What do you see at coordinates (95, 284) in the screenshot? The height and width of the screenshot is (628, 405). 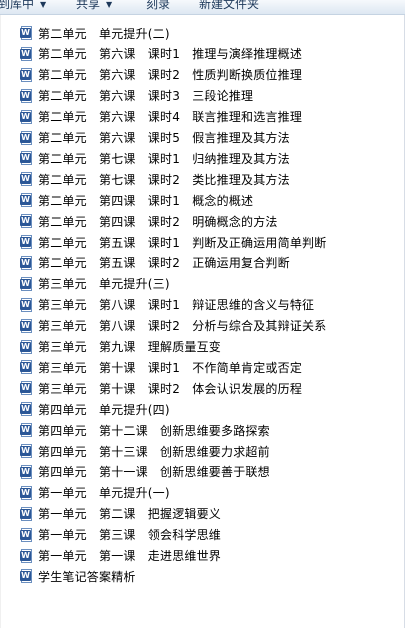 I see `file-item: W 第三单元 单元提升(三)` at bounding box center [95, 284].